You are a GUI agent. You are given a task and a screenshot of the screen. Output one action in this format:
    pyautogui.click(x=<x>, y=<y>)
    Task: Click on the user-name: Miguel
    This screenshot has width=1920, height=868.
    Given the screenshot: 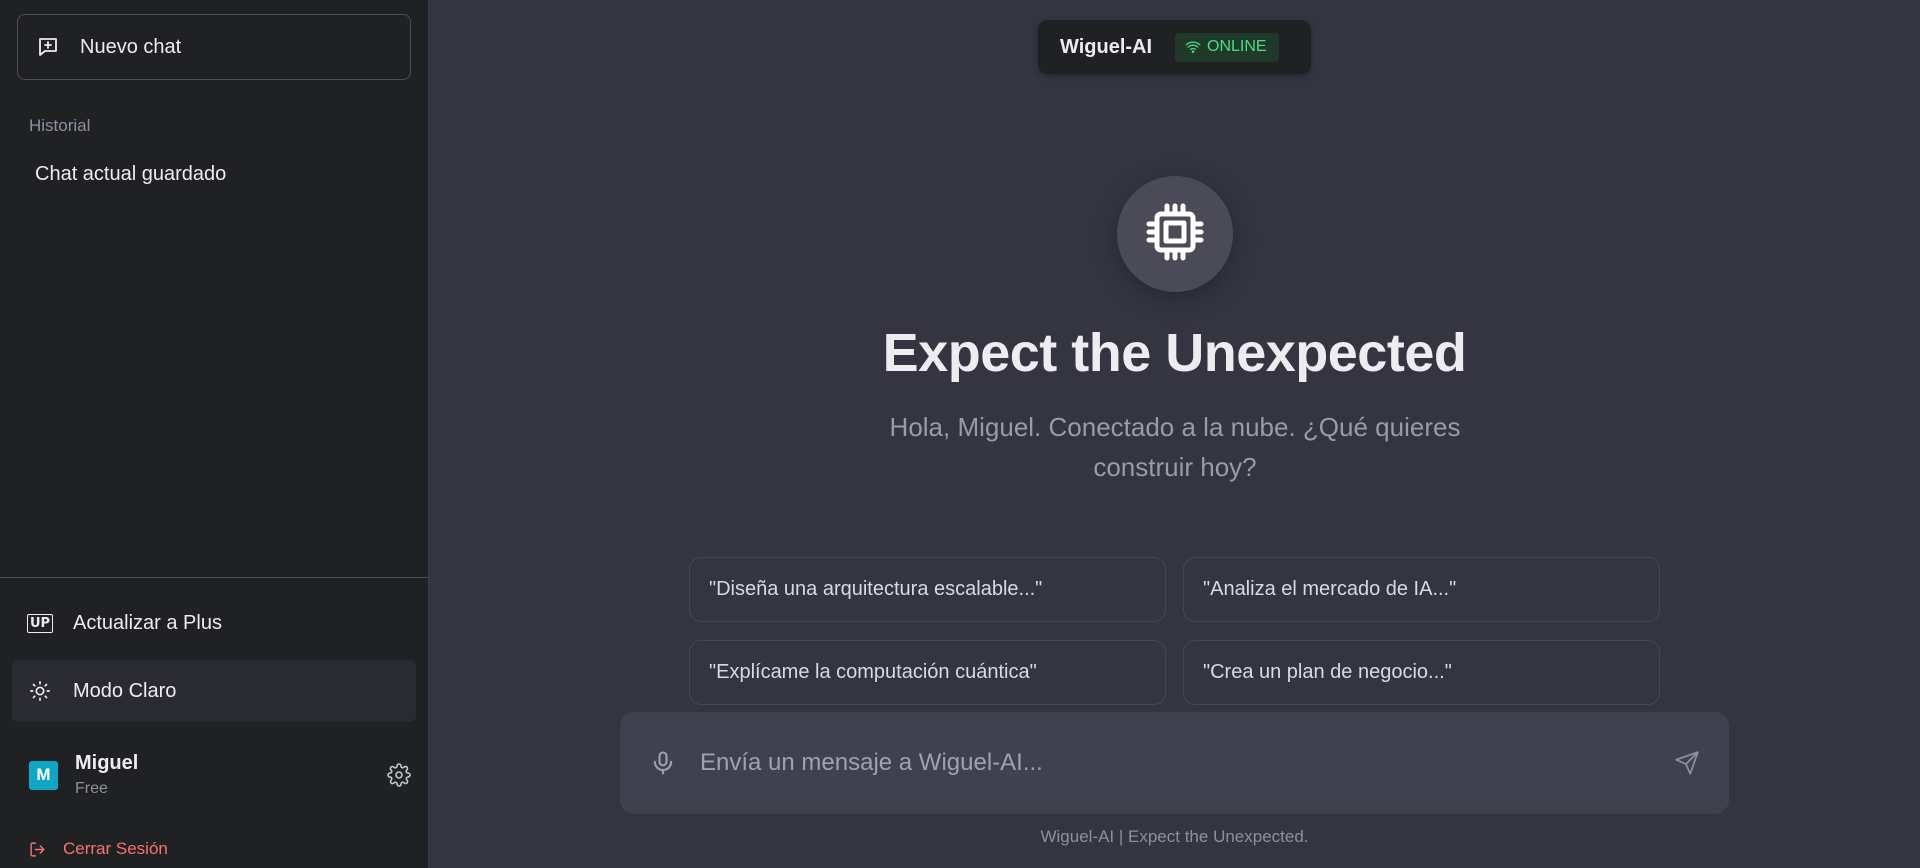 What is the action you would take?
    pyautogui.click(x=107, y=763)
    